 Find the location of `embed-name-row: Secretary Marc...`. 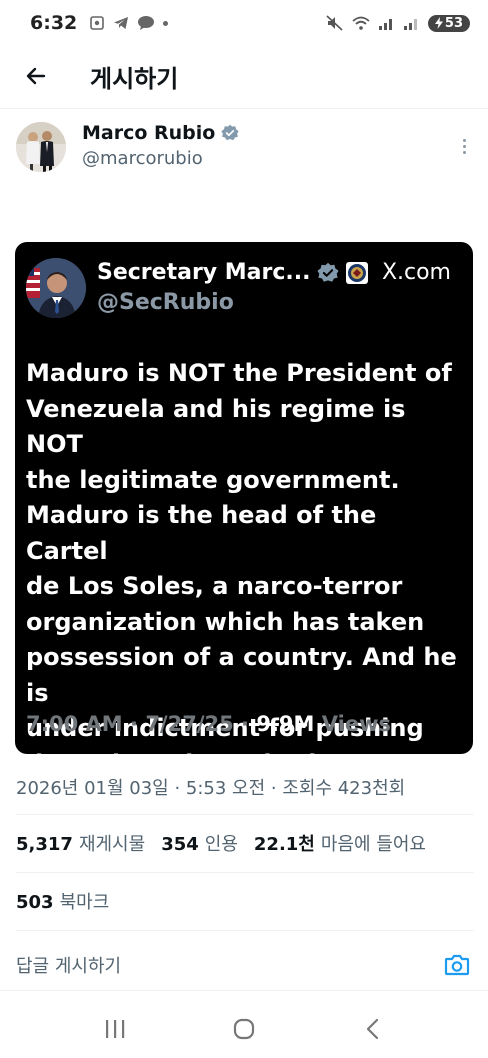

embed-name-row: Secretary Marc... is located at coordinates (233, 272).